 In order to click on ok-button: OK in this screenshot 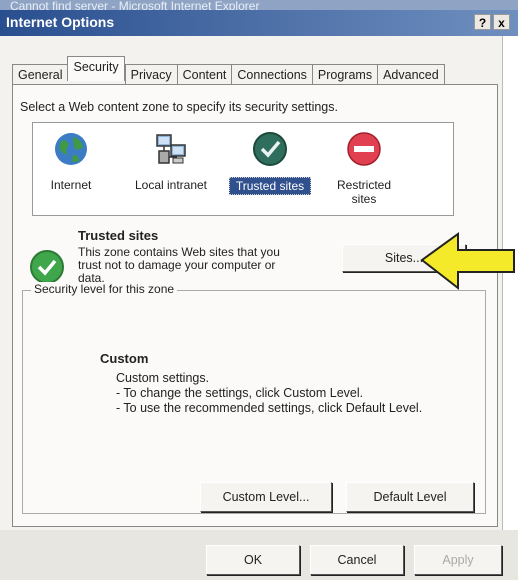, I will do `click(253, 560)`.